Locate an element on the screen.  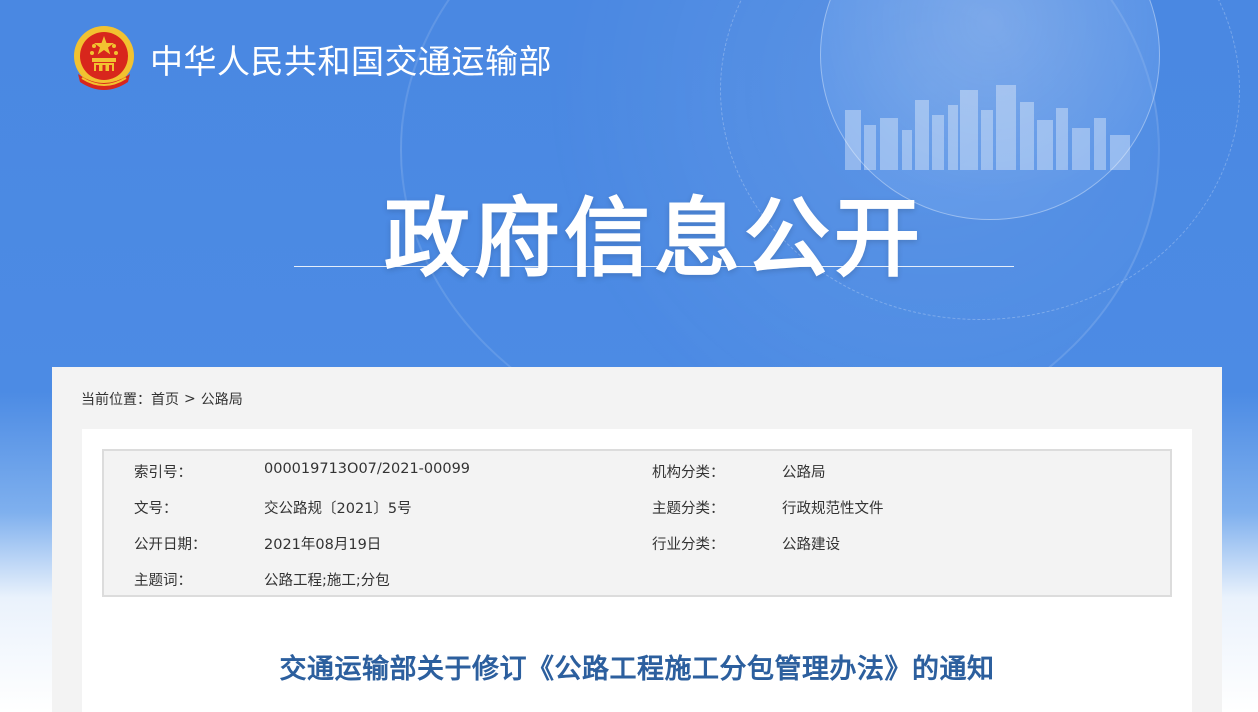
publish-date-value: 2021年08月19日 is located at coordinates (323, 545).